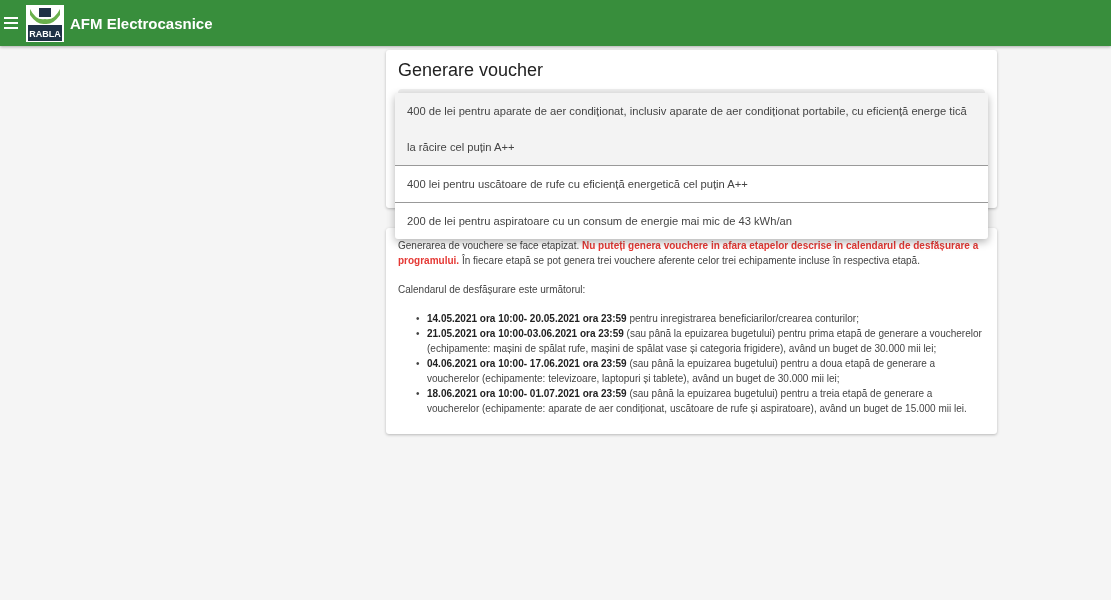 The height and width of the screenshot is (600, 1111). I want to click on schedule-item: 14.05.2021 ora 10:00- 20.05.2021 ora 23:59 pentru inregistrarea beneficiarilor/crearea conturilor;, so click(643, 319).